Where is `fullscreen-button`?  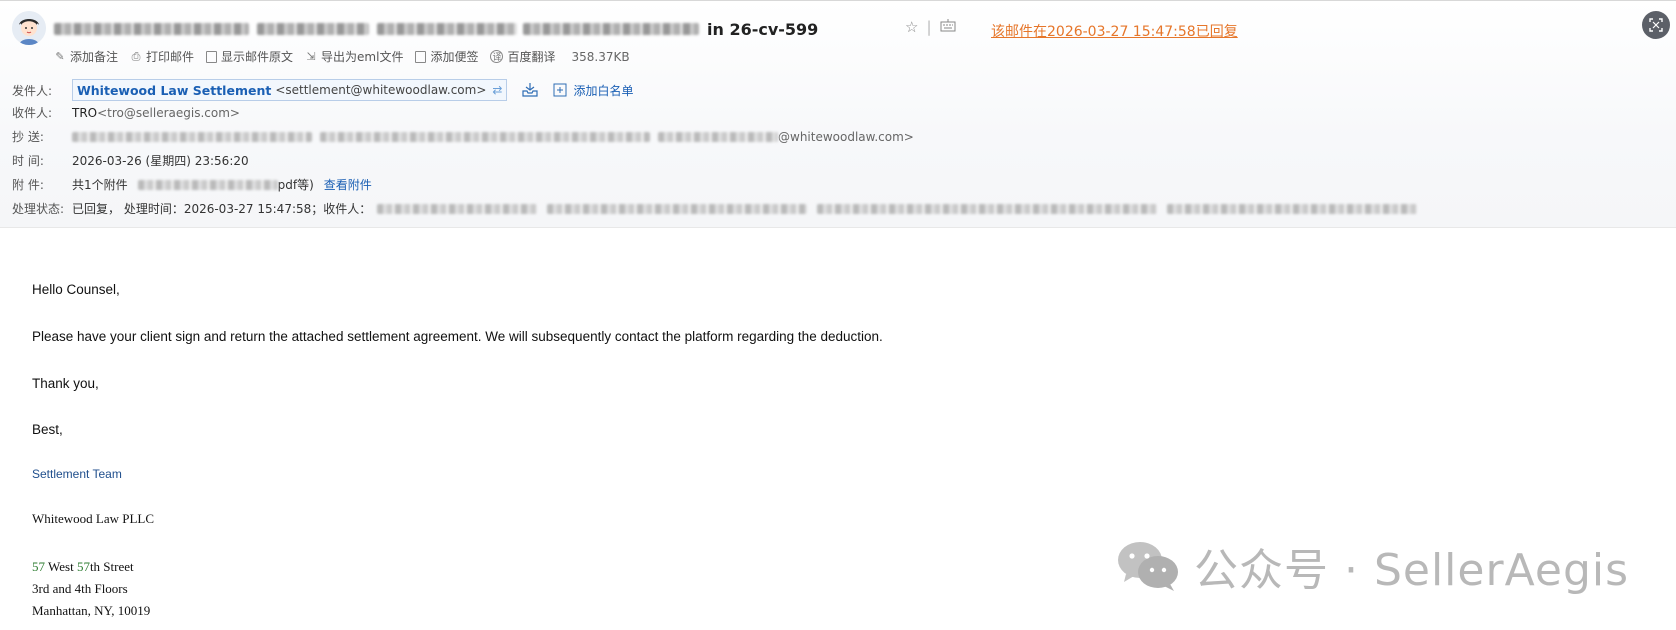
fullscreen-button is located at coordinates (1656, 25).